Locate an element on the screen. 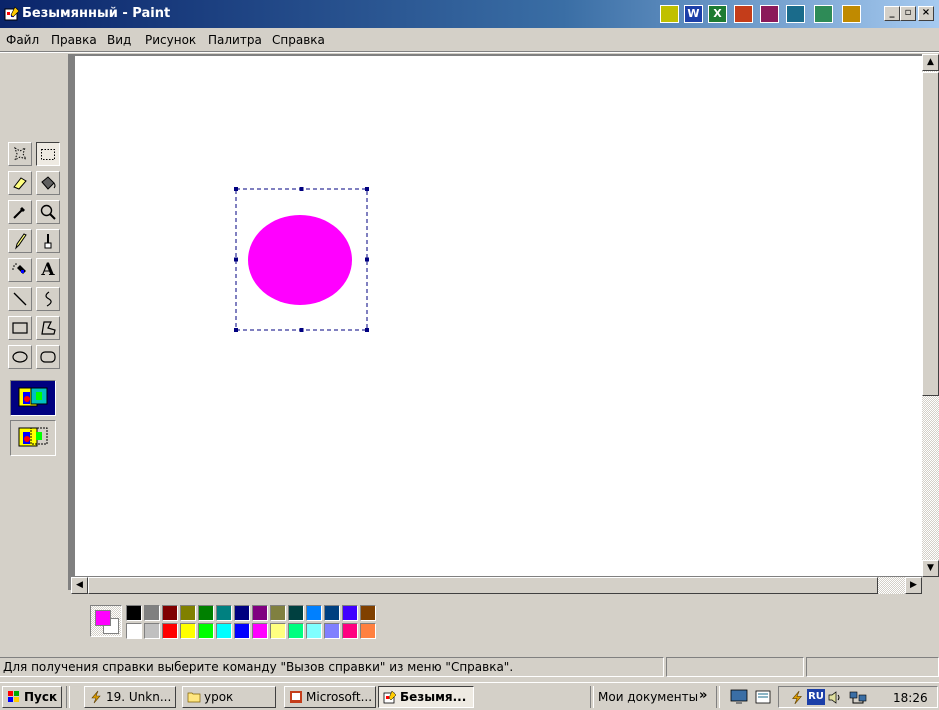 The image size is (939, 710). language-indicator: RU is located at coordinates (816, 697).